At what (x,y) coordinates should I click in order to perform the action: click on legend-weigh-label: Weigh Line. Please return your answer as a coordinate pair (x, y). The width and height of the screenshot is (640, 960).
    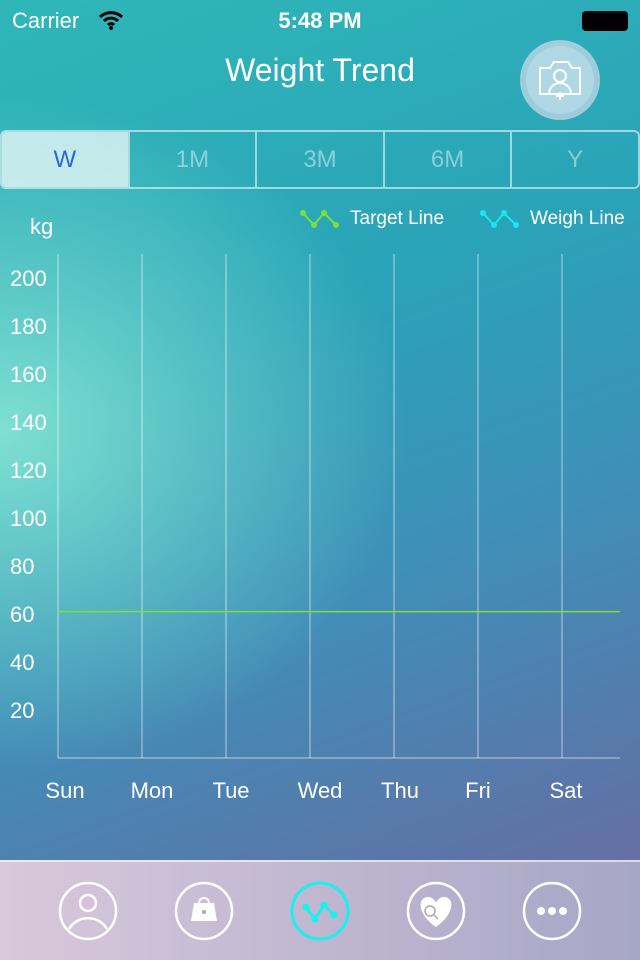
    Looking at the image, I should click on (577, 218).